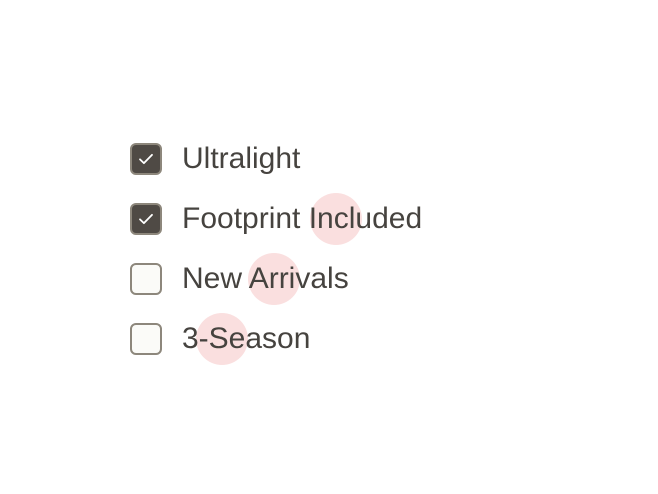  Describe the element at coordinates (340, 339) in the screenshot. I see `checkbox-item-3-season: 3-Season` at that location.